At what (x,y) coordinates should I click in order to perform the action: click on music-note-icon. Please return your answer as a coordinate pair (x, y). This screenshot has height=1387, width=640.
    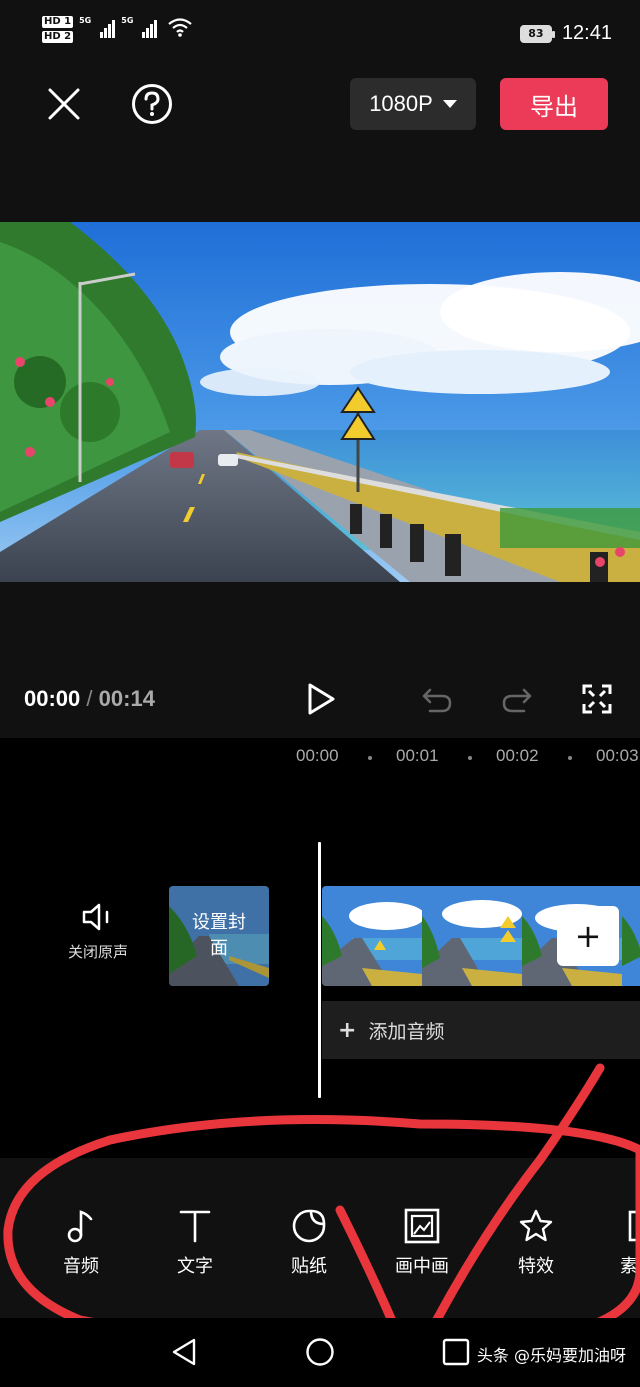
    Looking at the image, I should click on (80, 1226).